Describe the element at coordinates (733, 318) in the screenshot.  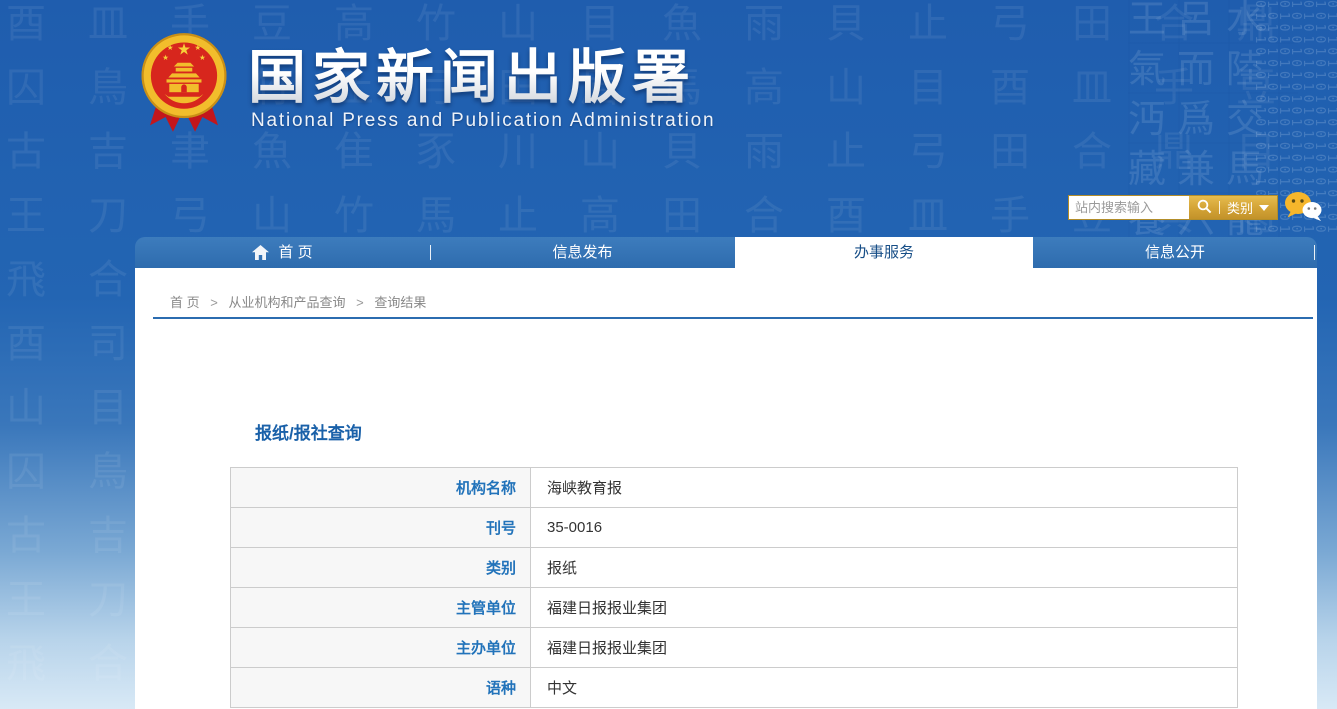
I see `breadcrumb-rule` at that location.